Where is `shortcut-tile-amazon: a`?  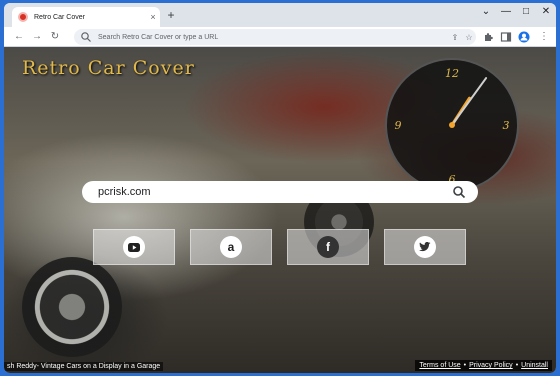
shortcut-tile-amazon: a is located at coordinates (231, 247).